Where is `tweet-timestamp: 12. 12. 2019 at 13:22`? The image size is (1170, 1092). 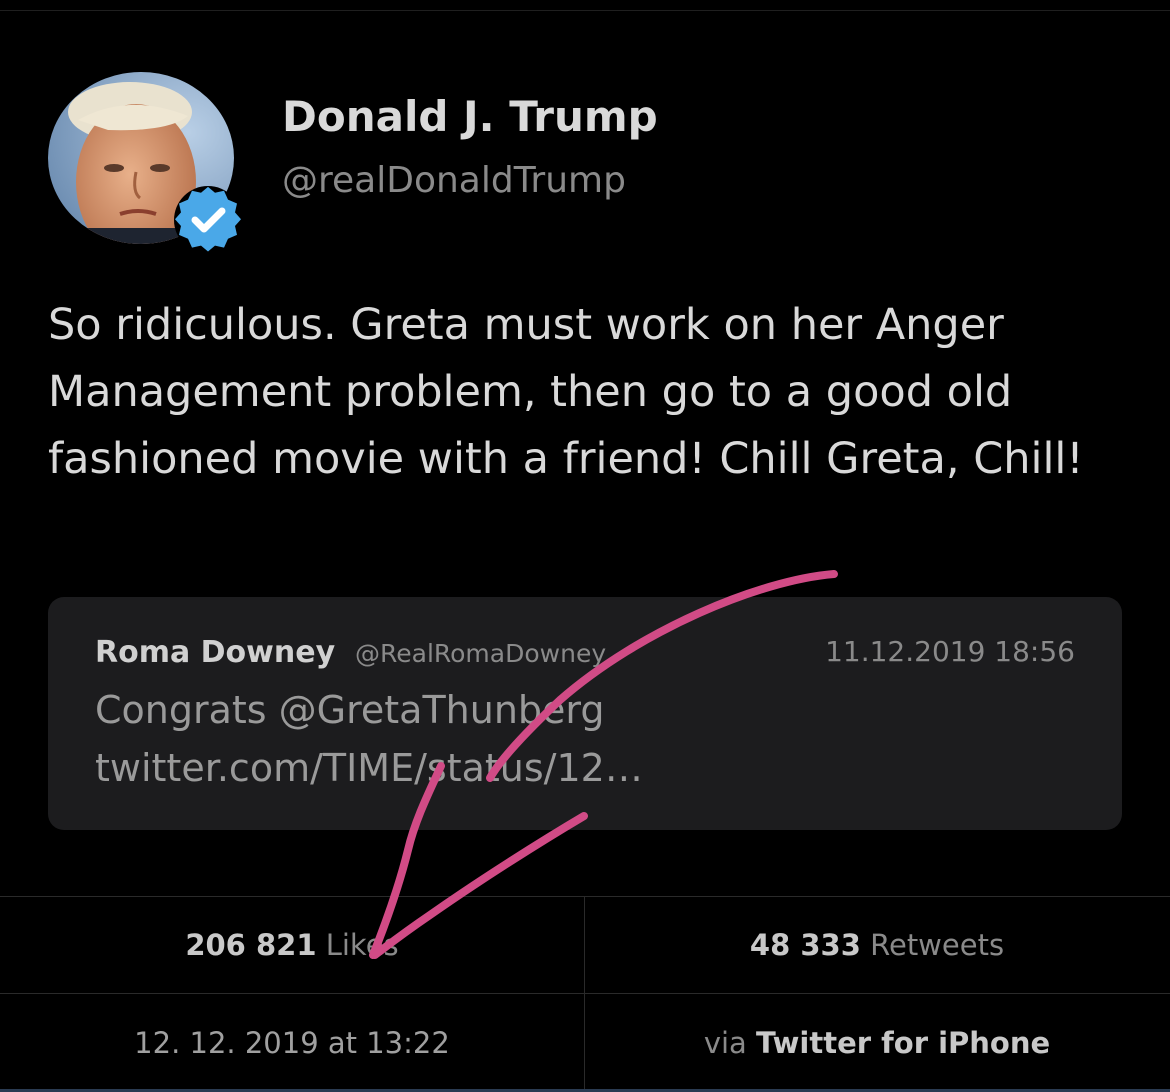
tweet-timestamp: 12. 12. 2019 at 13:22 is located at coordinates (292, 1042).